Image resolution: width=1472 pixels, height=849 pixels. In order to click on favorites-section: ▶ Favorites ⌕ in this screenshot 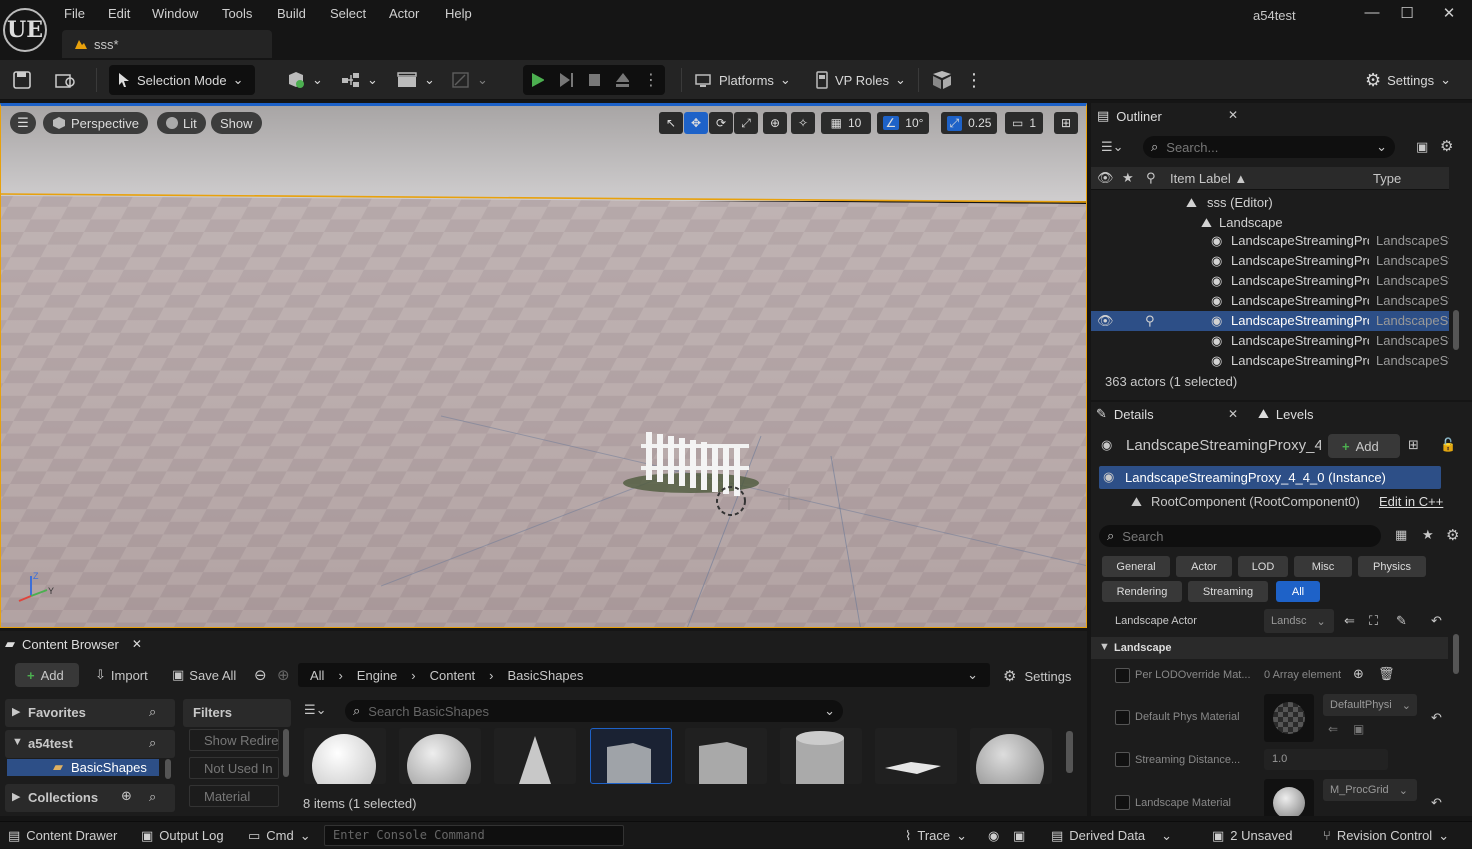, I will do `click(90, 713)`.